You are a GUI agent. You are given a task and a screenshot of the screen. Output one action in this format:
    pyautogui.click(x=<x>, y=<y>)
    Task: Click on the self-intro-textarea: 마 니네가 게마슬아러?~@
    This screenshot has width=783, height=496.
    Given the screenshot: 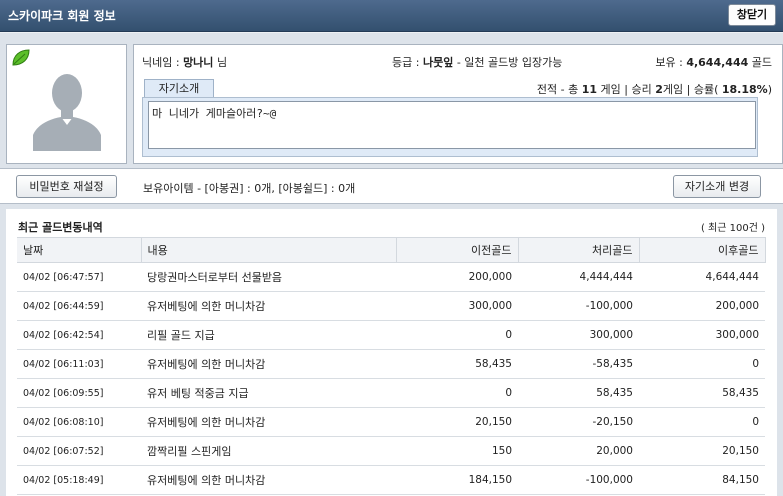 What is the action you would take?
    pyautogui.click(x=452, y=125)
    